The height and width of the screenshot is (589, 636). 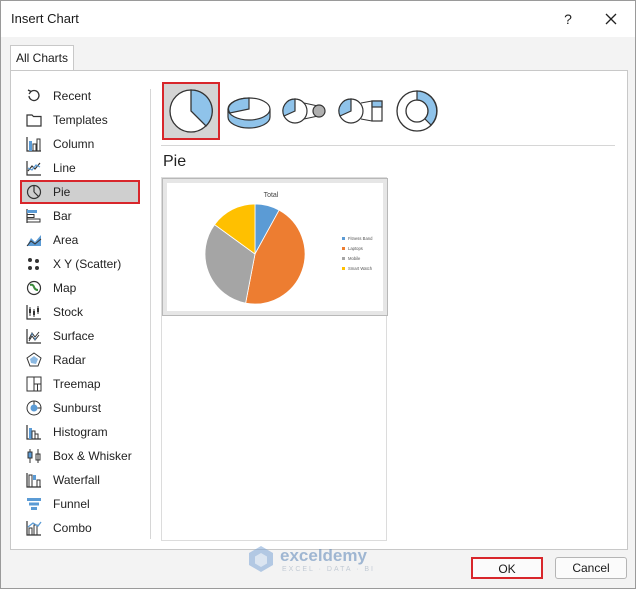 I want to click on sidebar-item-label: Surface, so click(x=74, y=336).